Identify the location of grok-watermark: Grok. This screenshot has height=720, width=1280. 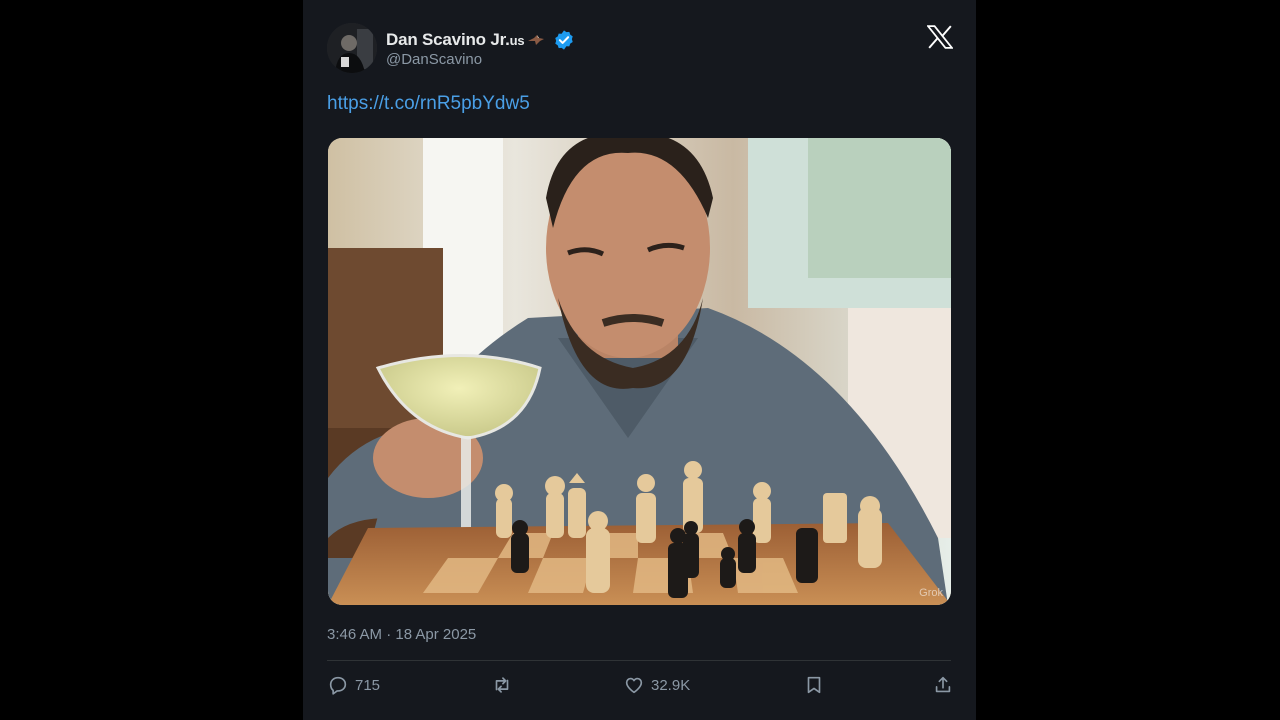
(931, 593).